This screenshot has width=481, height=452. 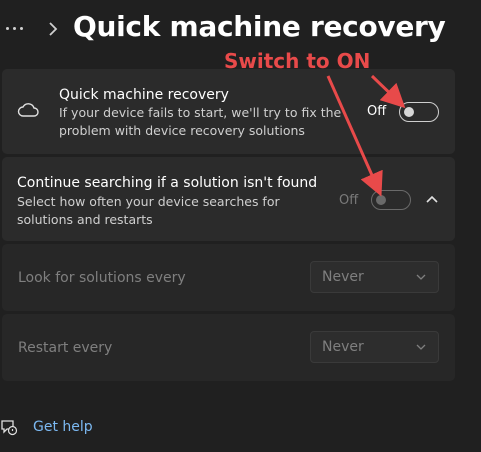 I want to click on restart-every-label: Restart every, so click(x=65, y=348).